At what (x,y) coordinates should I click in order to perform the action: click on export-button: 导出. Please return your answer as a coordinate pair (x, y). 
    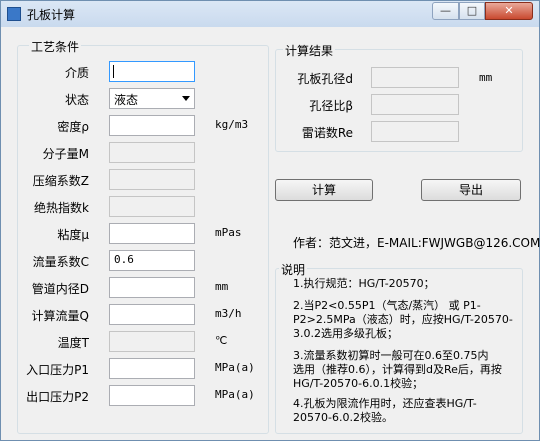
    Looking at the image, I should click on (471, 190).